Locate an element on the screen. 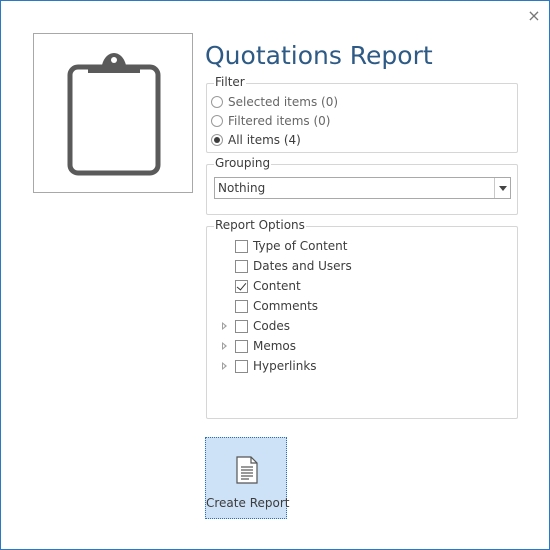  option-dates-and-users: Dates and Users is located at coordinates (293, 266).